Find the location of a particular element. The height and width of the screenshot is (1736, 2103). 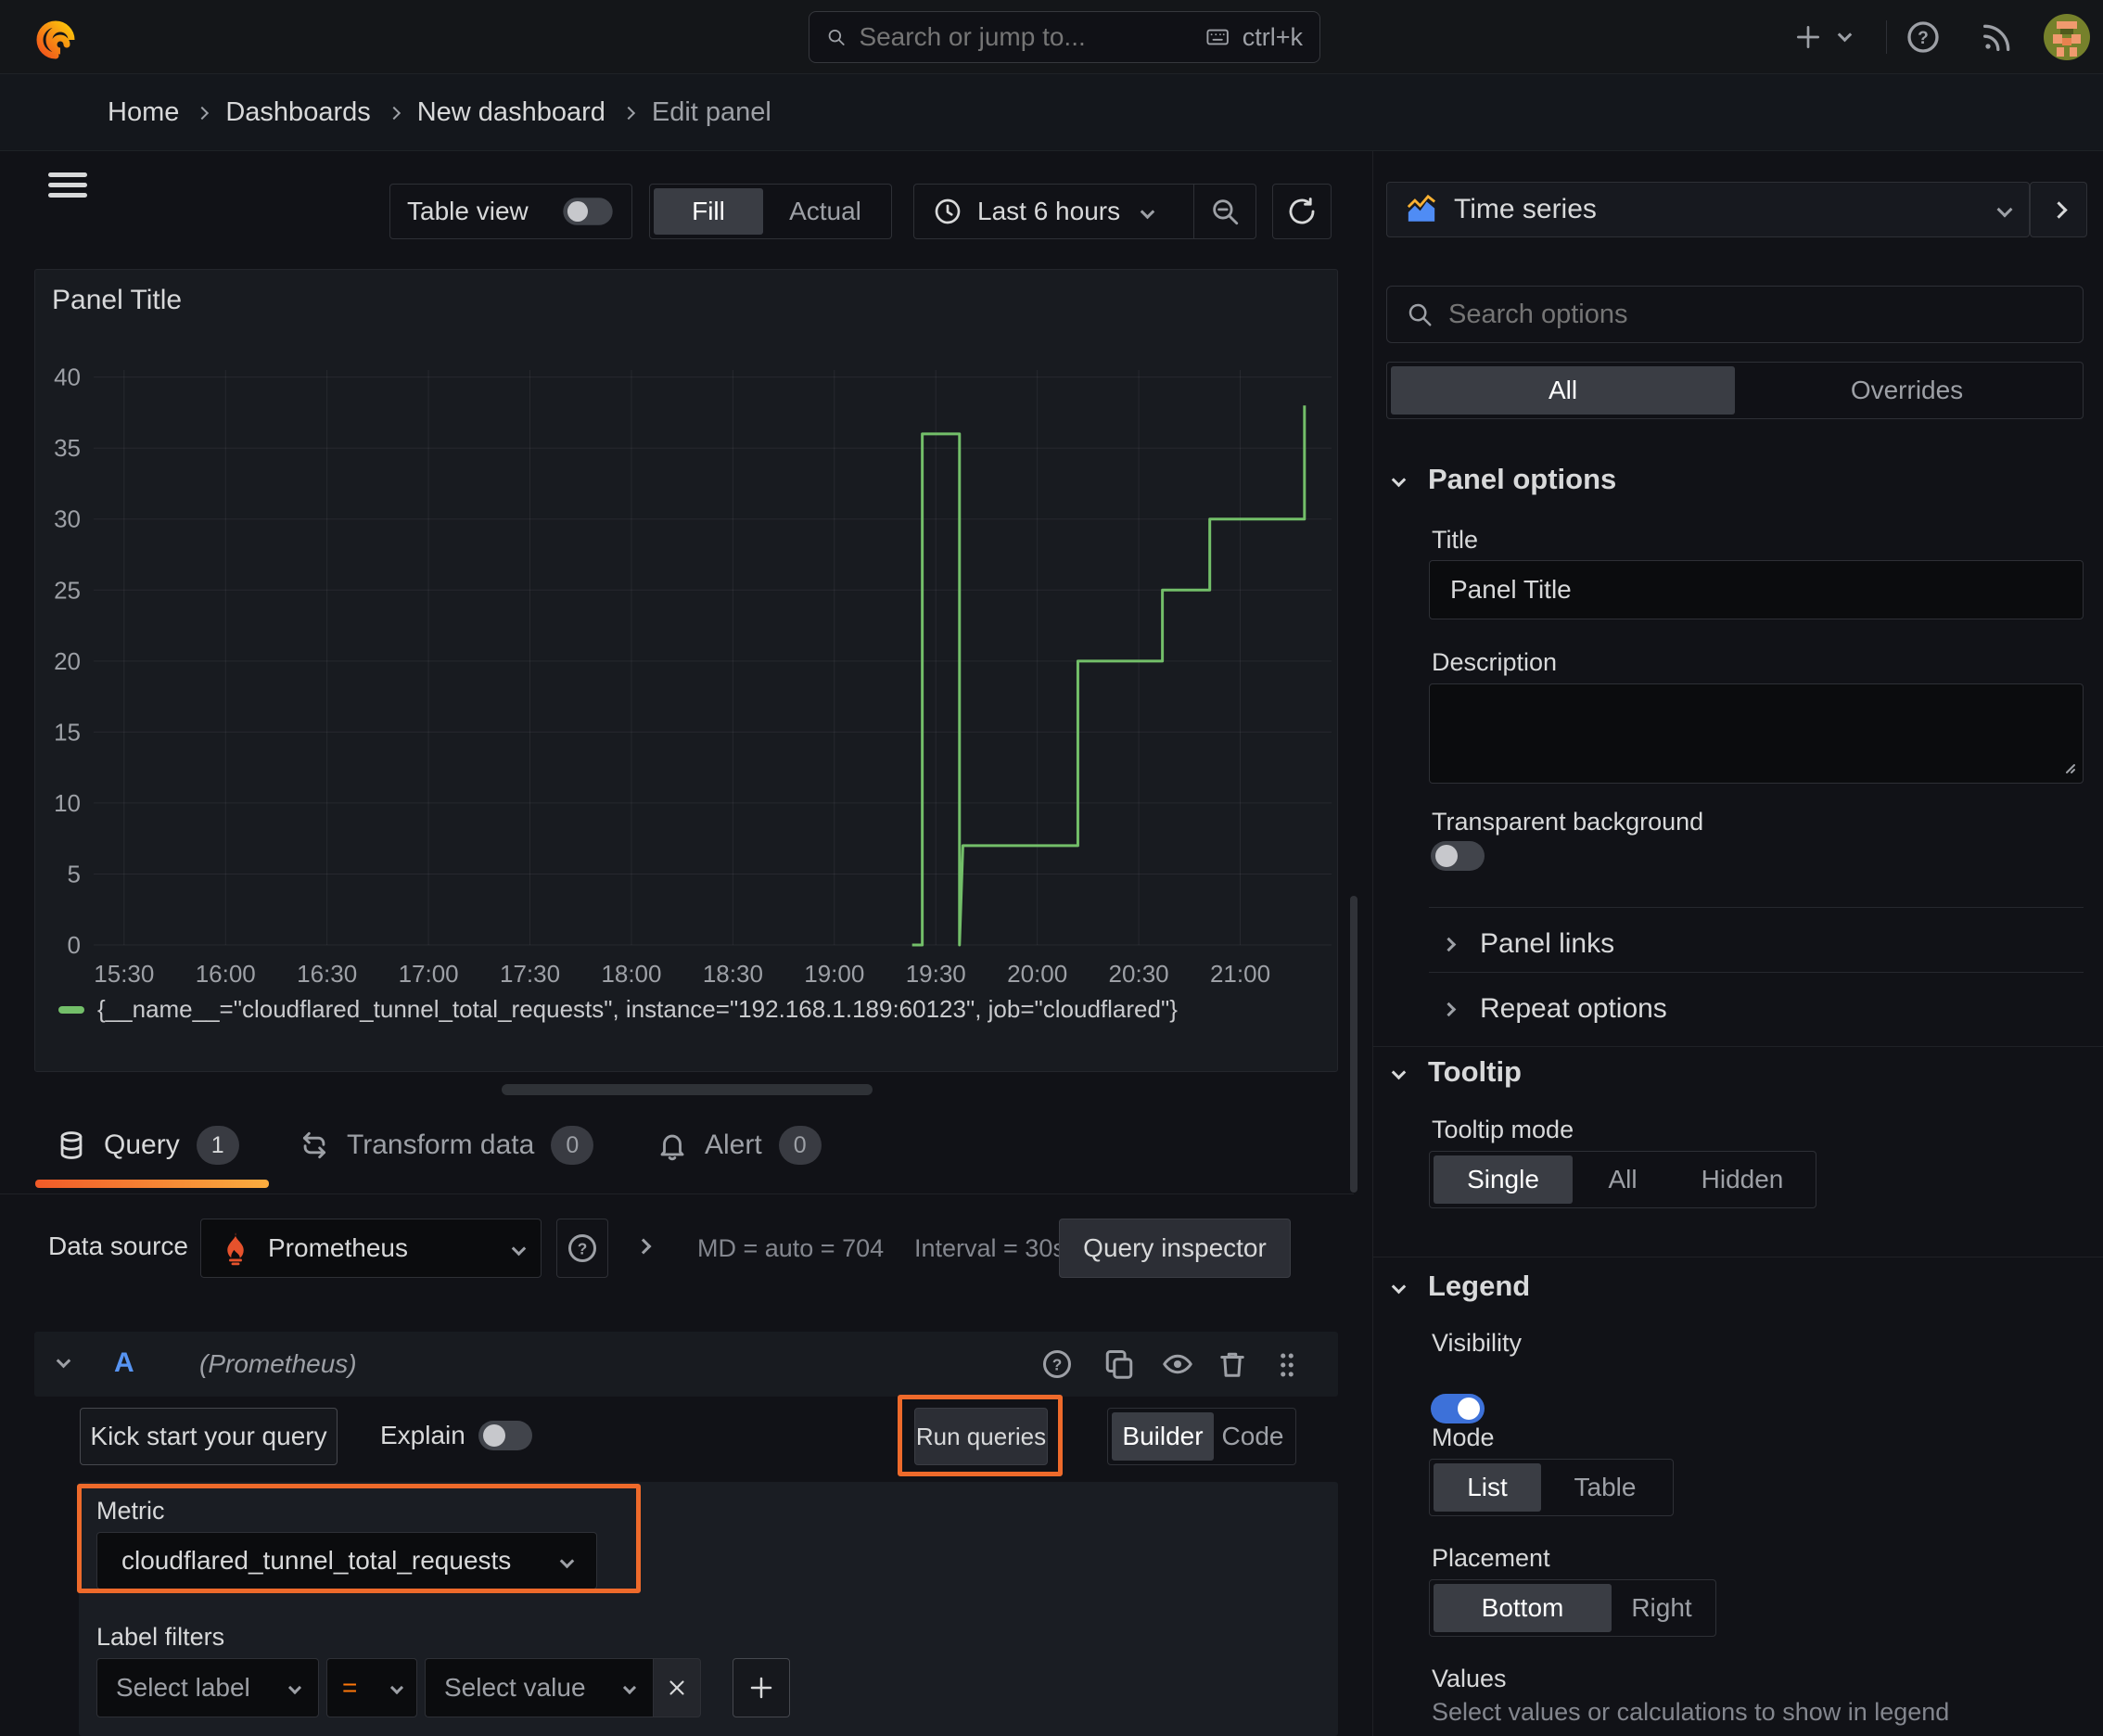

legend-visibility-toggle is located at coordinates (1458, 1408).